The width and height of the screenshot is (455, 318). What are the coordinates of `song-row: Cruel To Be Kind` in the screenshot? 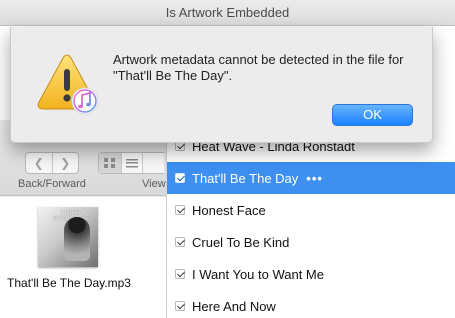 It's located at (311, 242).